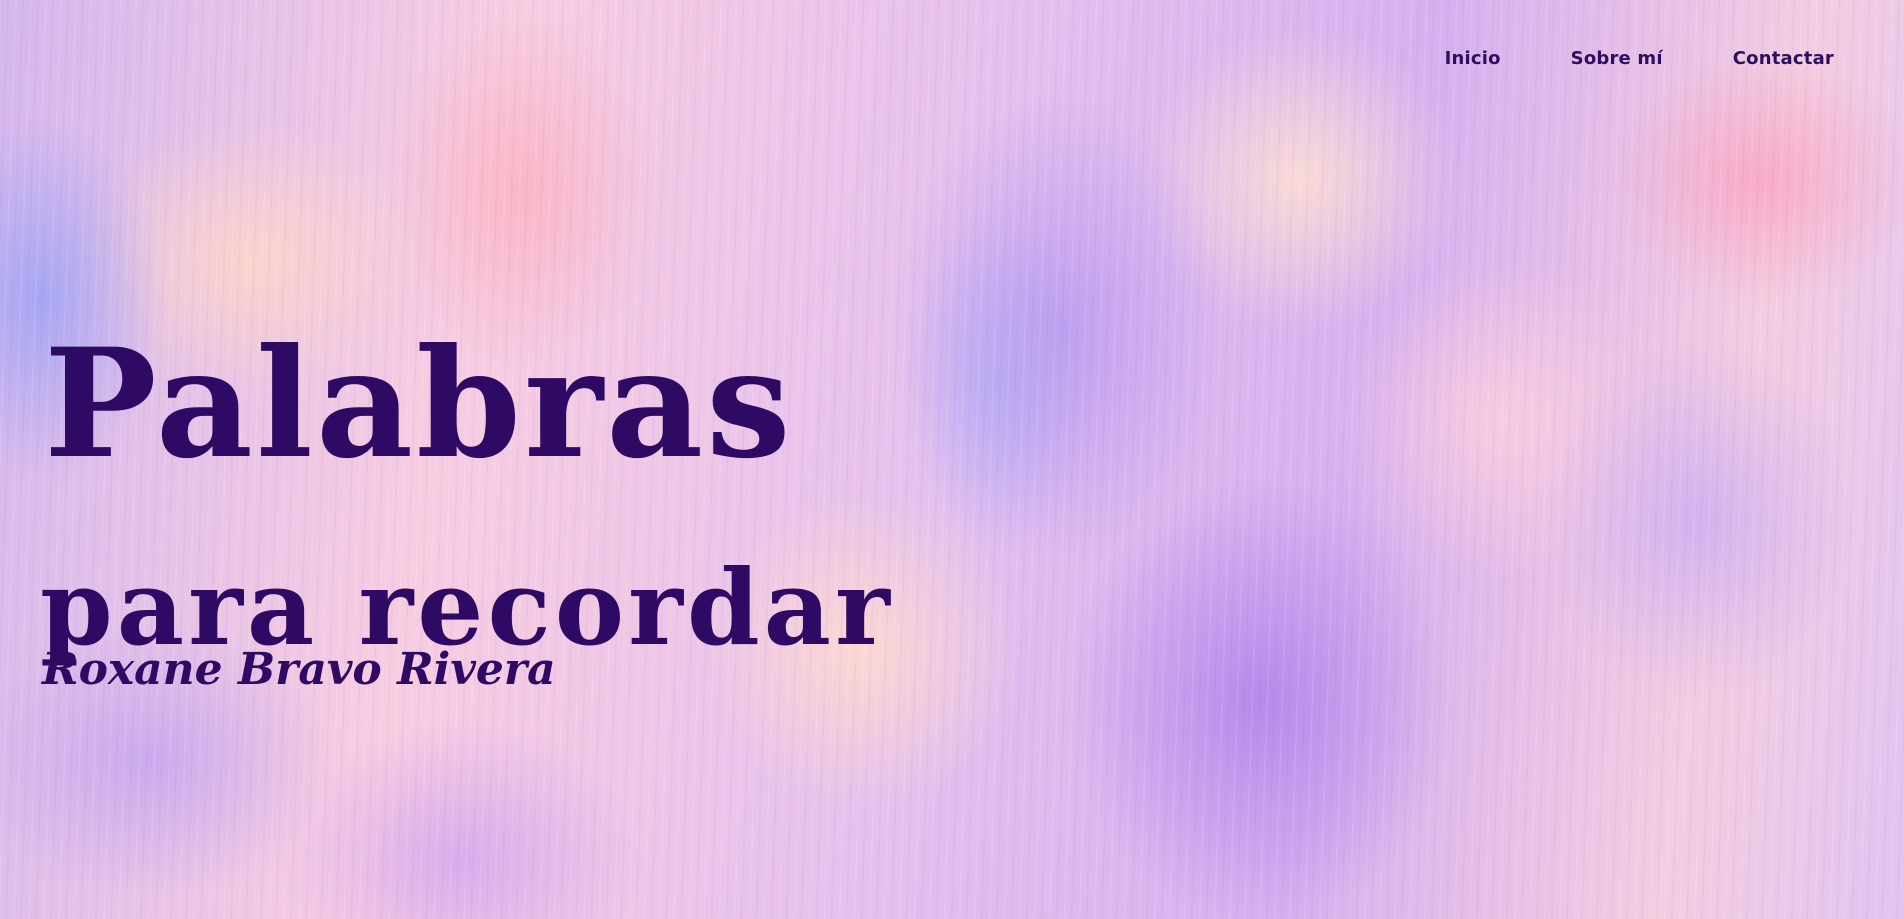  Describe the element at coordinates (299, 669) in the screenshot. I see `author-name: Roxane Bravo Rivera` at that location.